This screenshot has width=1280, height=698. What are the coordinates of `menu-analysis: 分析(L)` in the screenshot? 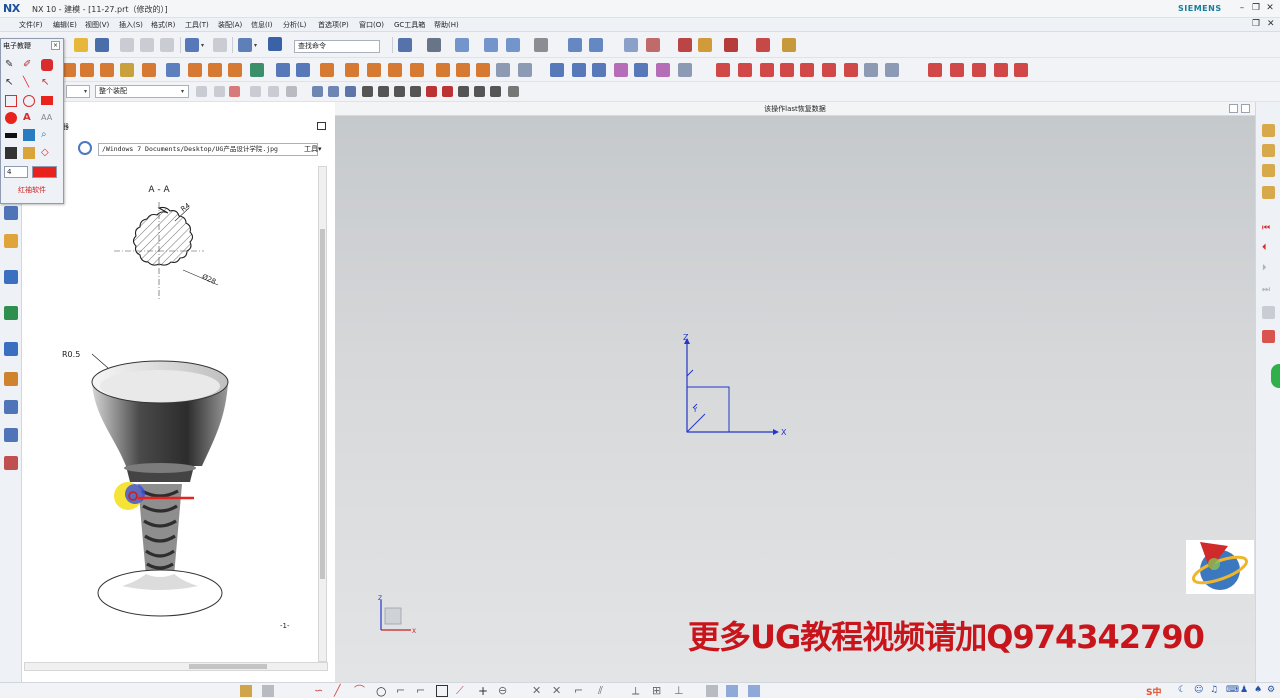 It's located at (294, 25).